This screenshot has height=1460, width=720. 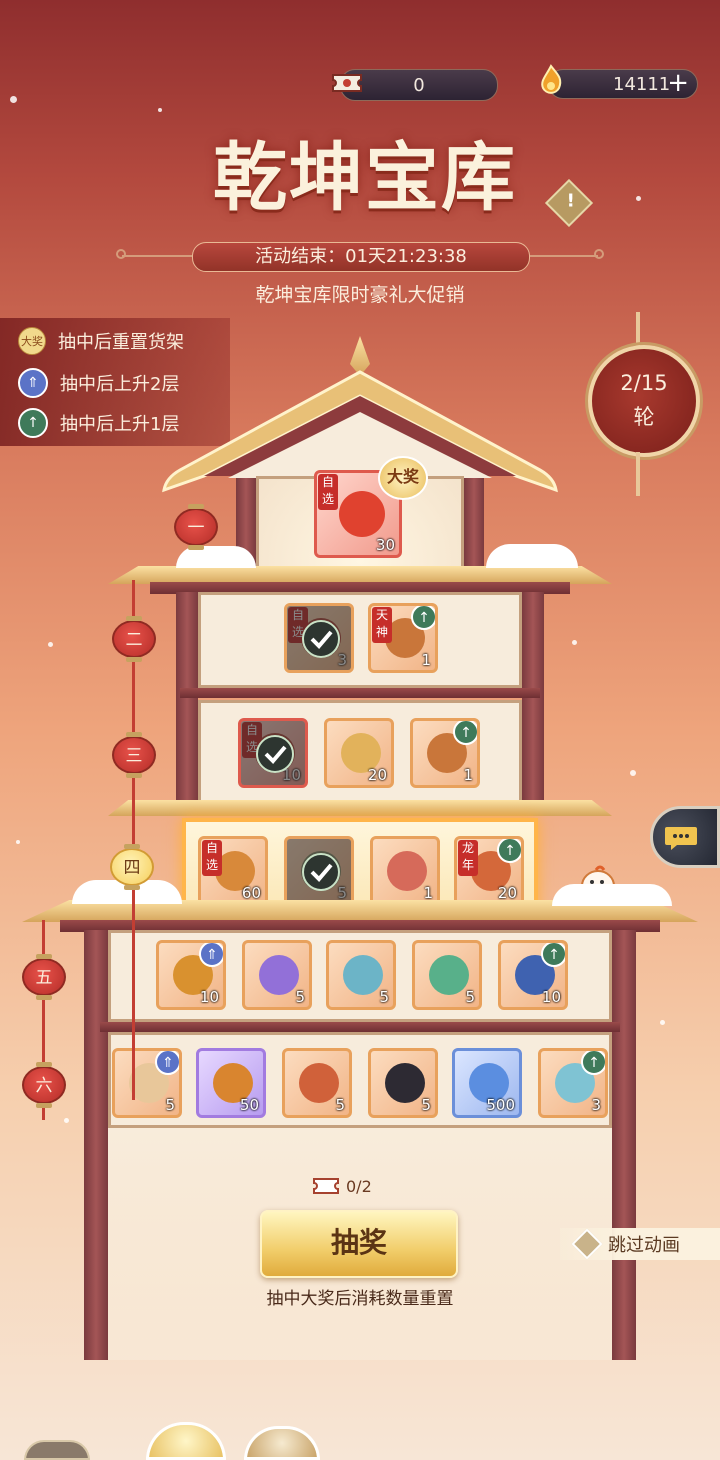 What do you see at coordinates (342, 1186) in the screenshot?
I see `draw-cost: 0/2` at bounding box center [342, 1186].